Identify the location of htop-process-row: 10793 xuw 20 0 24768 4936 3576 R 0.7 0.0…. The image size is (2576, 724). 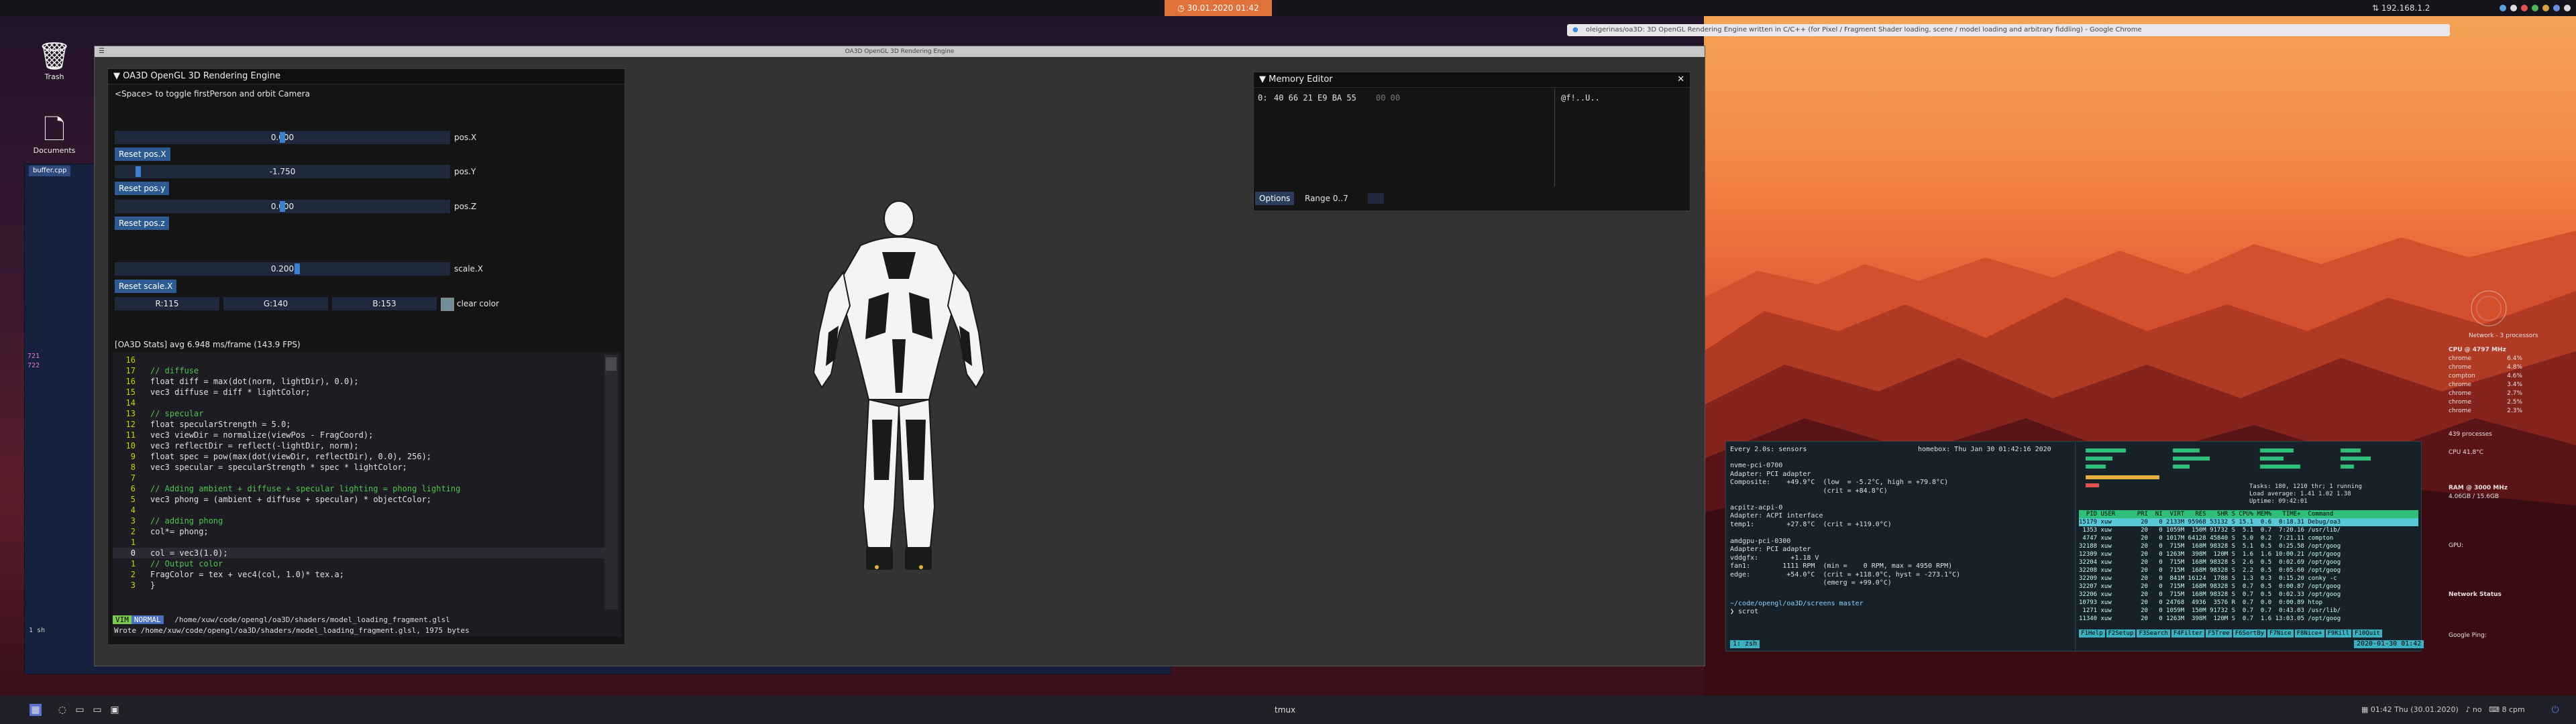
(2248, 603).